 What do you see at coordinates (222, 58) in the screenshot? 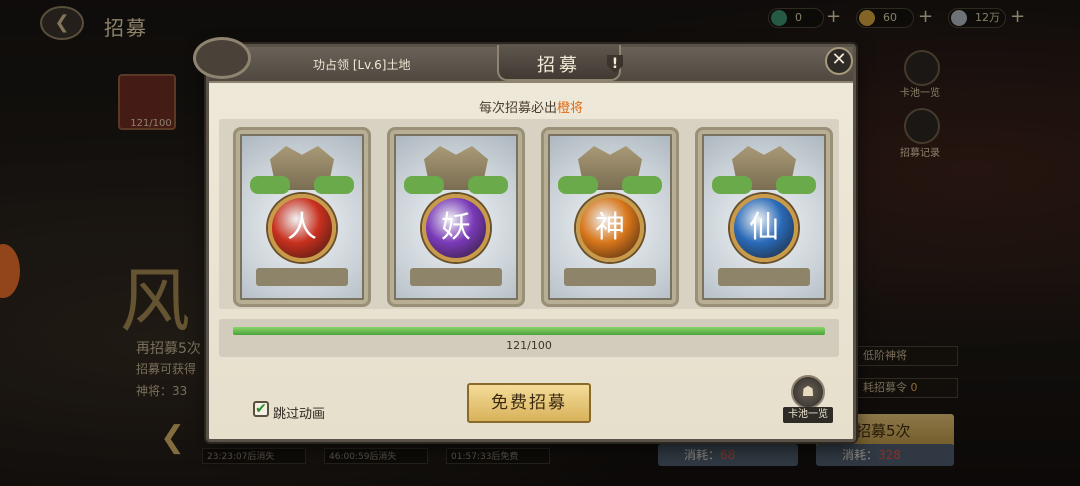
I see `dragon-ornament-icon` at bounding box center [222, 58].